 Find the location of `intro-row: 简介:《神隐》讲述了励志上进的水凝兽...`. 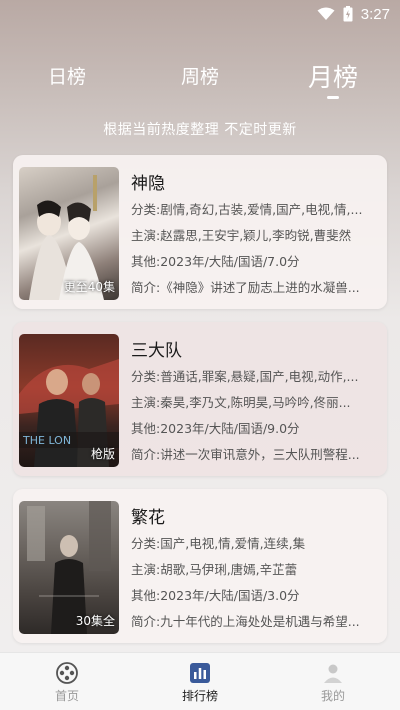

intro-row: 简介:《神隐》讲述了励志上进的水凝兽... is located at coordinates (256, 286).